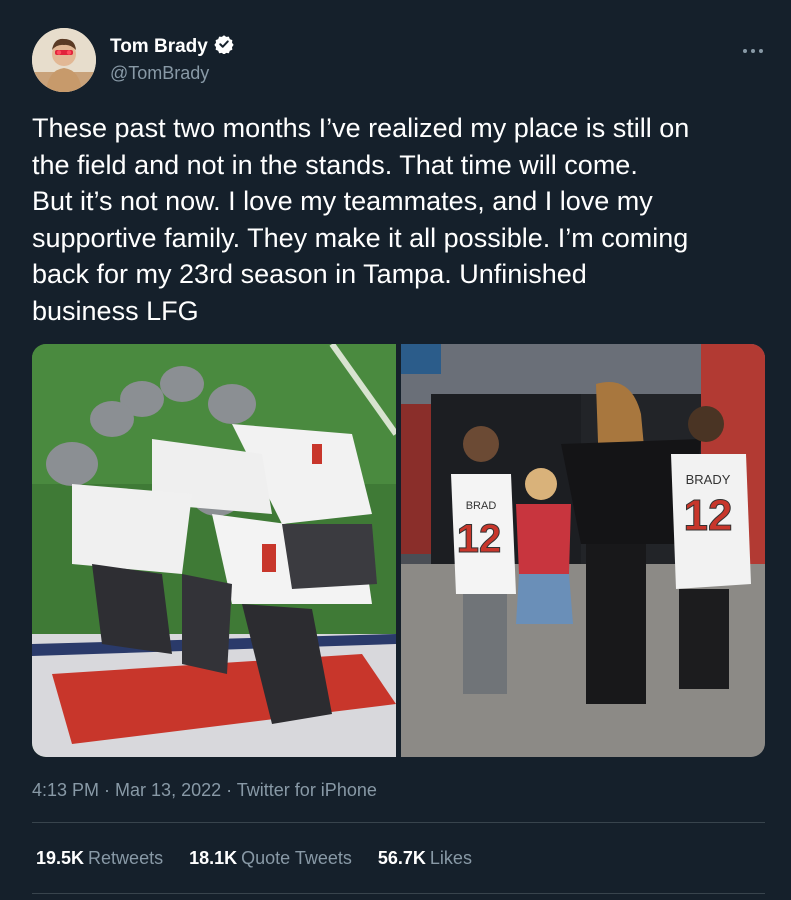 The image size is (791, 900). I want to click on tweet-date: Mar 13, 2022, so click(168, 790).